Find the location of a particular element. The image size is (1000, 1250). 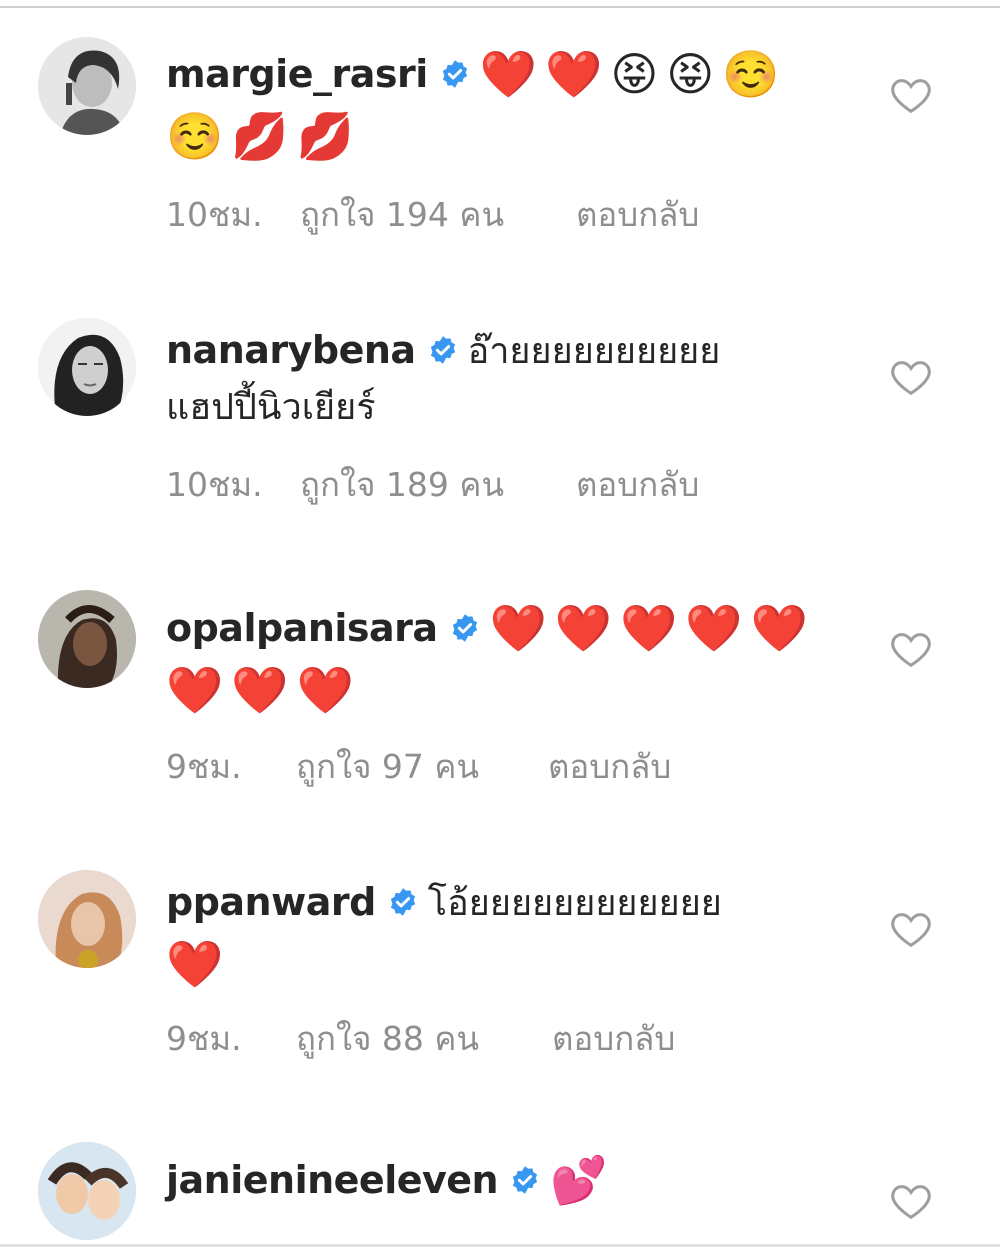

comment-line-1: opalpanisara ❤️ ❤️ ❤️ ❤️ ❤️ is located at coordinates (491, 628).